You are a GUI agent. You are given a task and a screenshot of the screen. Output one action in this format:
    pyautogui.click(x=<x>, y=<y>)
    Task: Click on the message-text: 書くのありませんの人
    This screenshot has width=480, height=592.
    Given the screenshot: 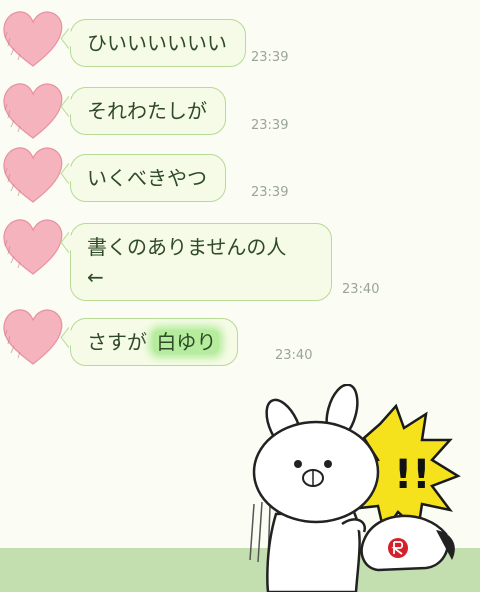 What is the action you would take?
    pyautogui.click(x=187, y=247)
    